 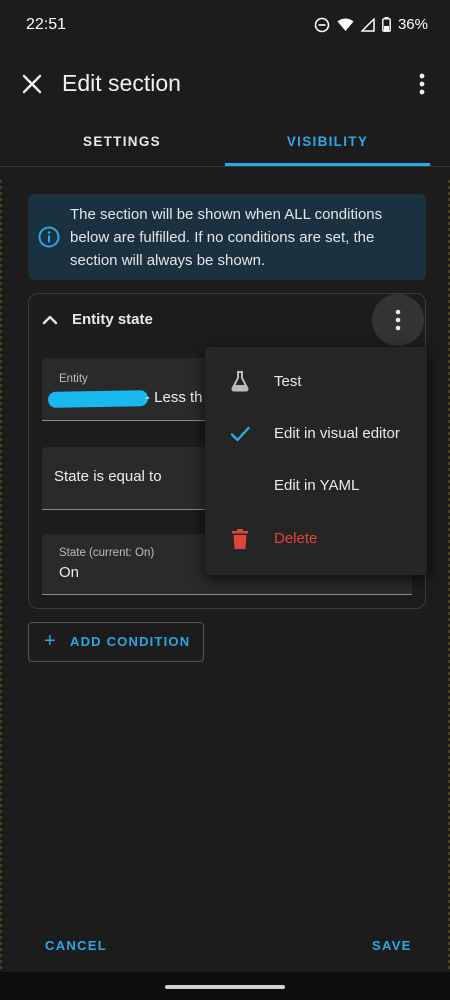 What do you see at coordinates (69, 572) in the screenshot?
I see `state-field-value: On` at bounding box center [69, 572].